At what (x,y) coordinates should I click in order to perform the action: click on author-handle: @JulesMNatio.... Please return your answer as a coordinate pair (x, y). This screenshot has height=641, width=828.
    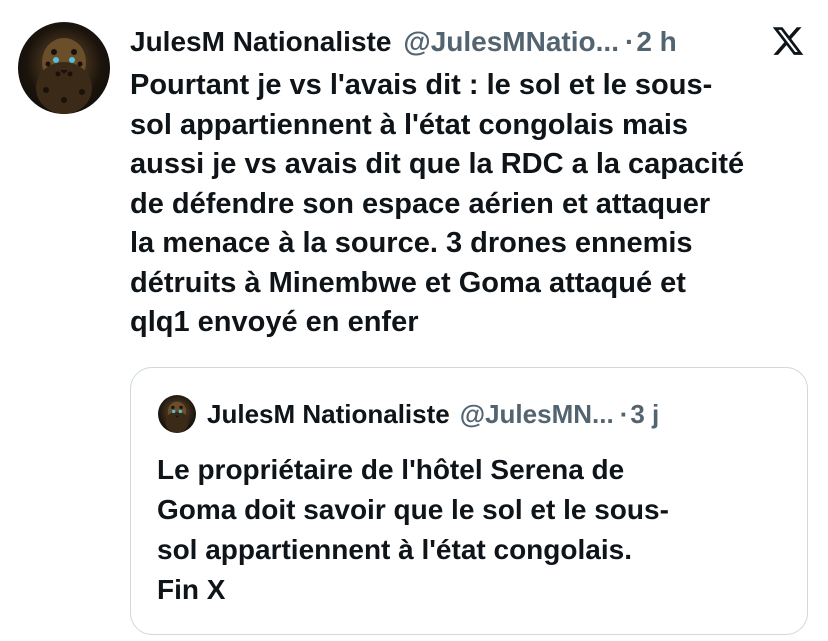
    Looking at the image, I should click on (511, 42).